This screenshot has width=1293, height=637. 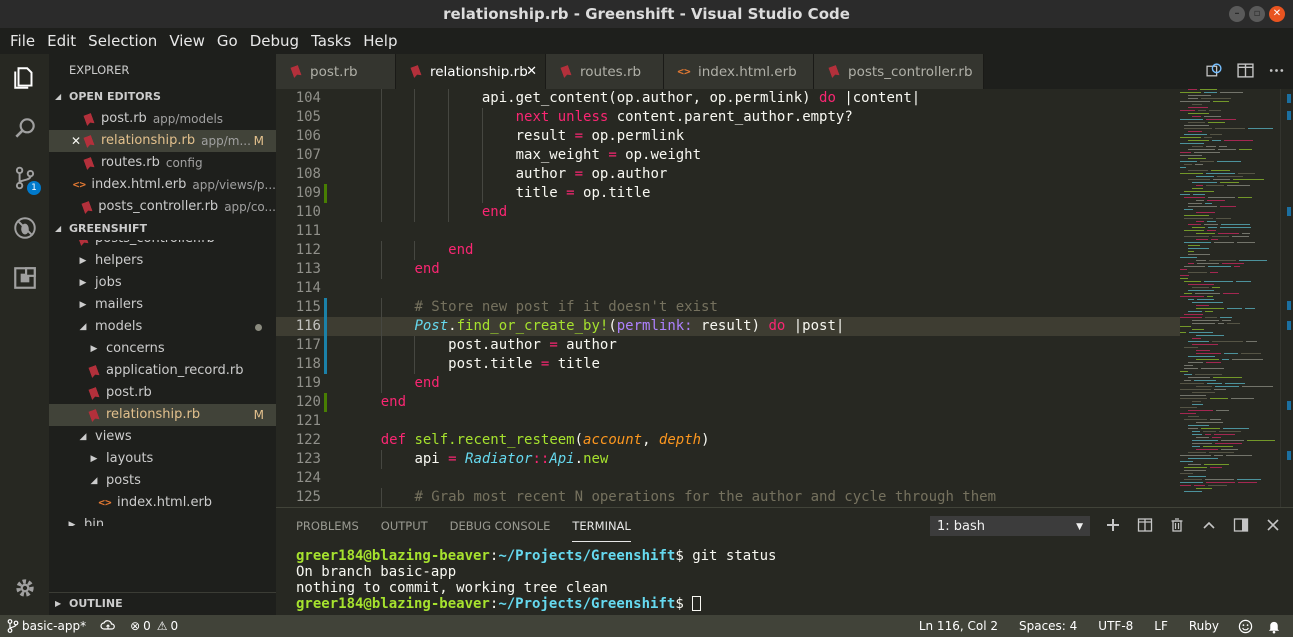 What do you see at coordinates (162, 503) in the screenshot?
I see `tree-item: <> index.html.erb` at bounding box center [162, 503].